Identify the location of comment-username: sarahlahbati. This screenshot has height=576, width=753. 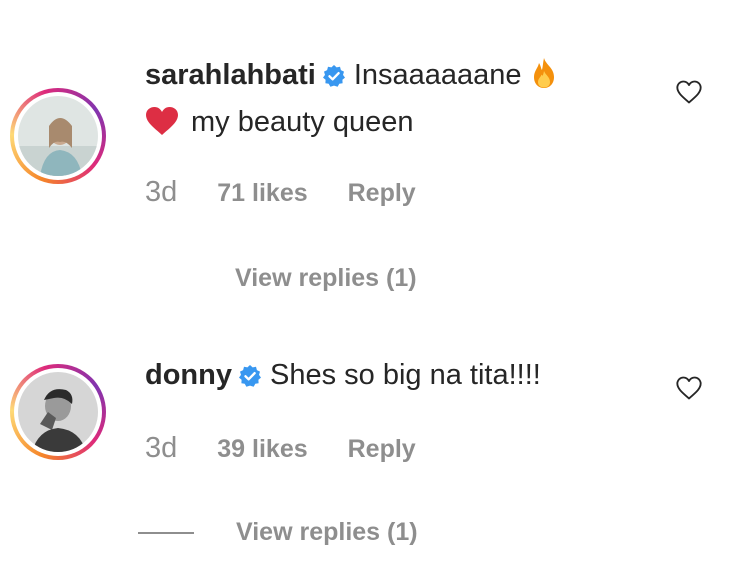
(230, 75).